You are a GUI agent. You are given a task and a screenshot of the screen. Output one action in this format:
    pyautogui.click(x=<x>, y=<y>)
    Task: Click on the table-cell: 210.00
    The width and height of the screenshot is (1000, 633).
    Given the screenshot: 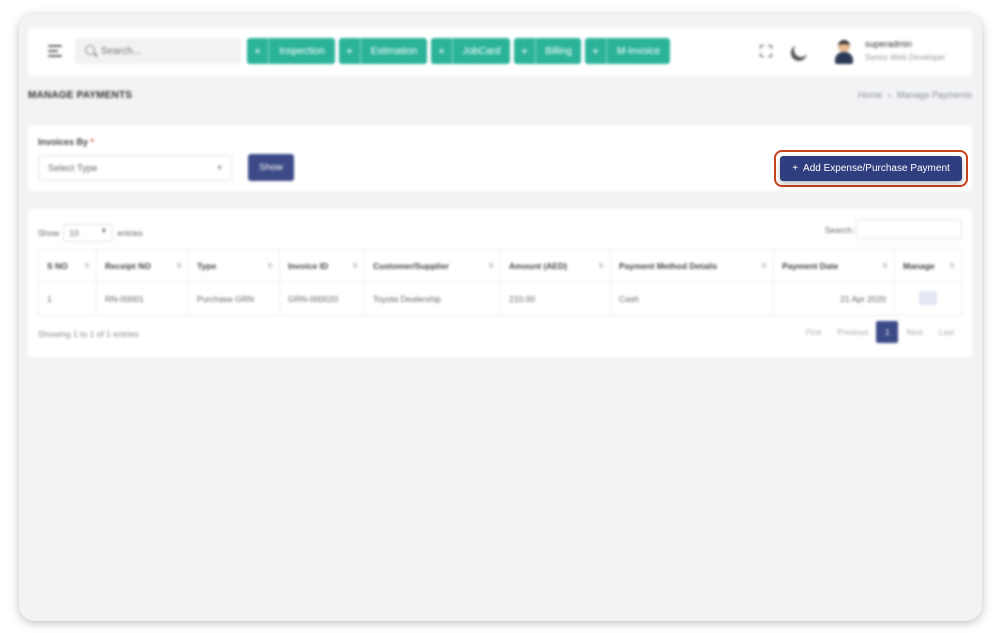 What is the action you would take?
    pyautogui.click(x=555, y=298)
    